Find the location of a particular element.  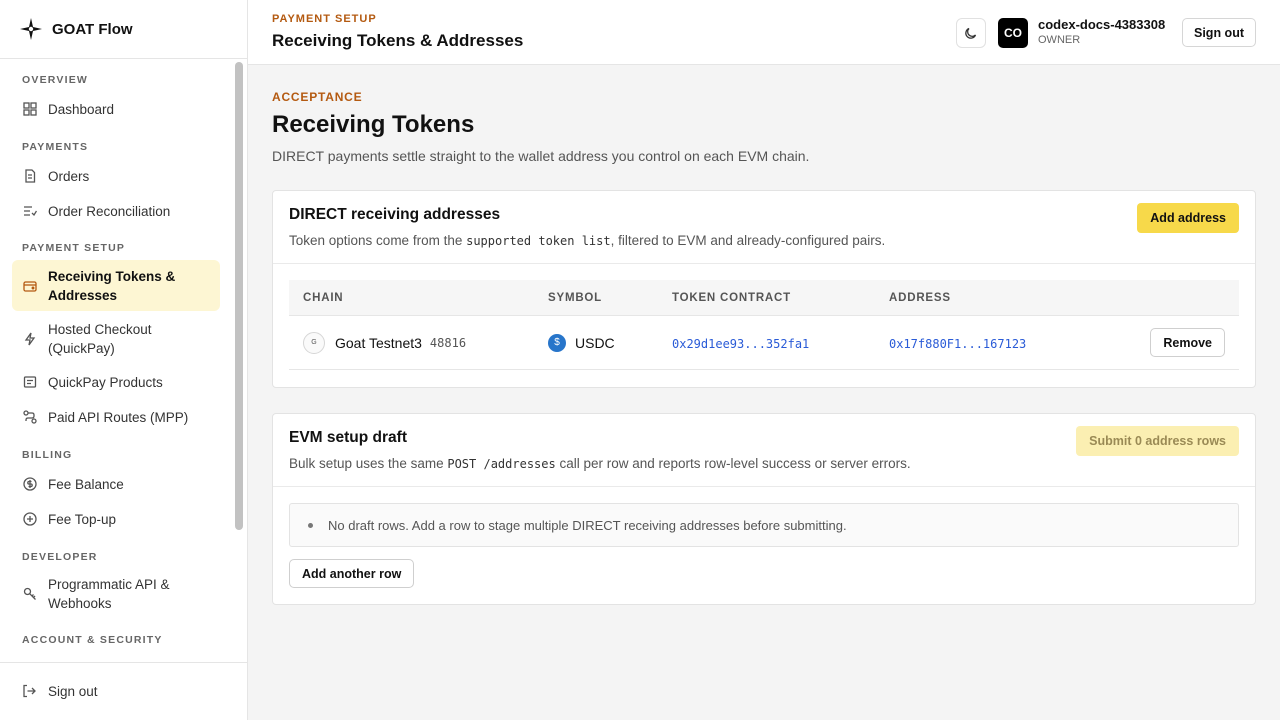

section-title-overview: OVERVIEW is located at coordinates (55, 80).